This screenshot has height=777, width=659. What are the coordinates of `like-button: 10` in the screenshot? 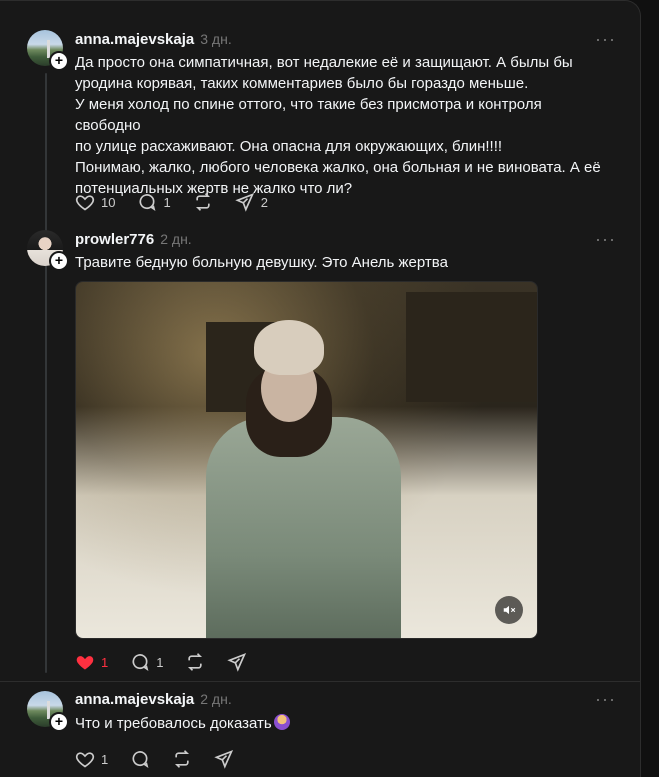 It's located at (95, 202).